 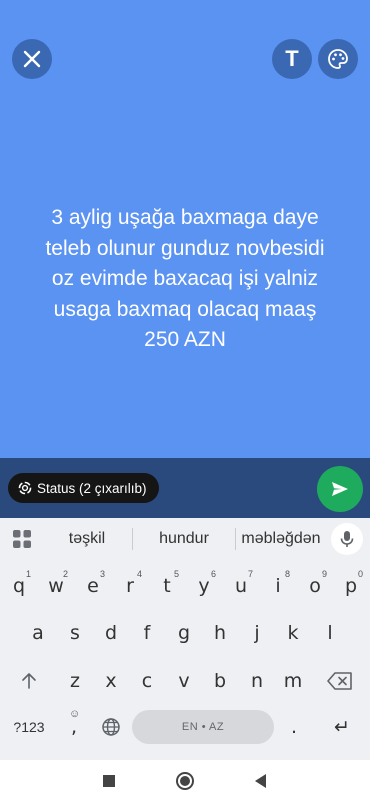 What do you see at coordinates (29, 727) in the screenshot?
I see `symbols-key: ?123` at bounding box center [29, 727].